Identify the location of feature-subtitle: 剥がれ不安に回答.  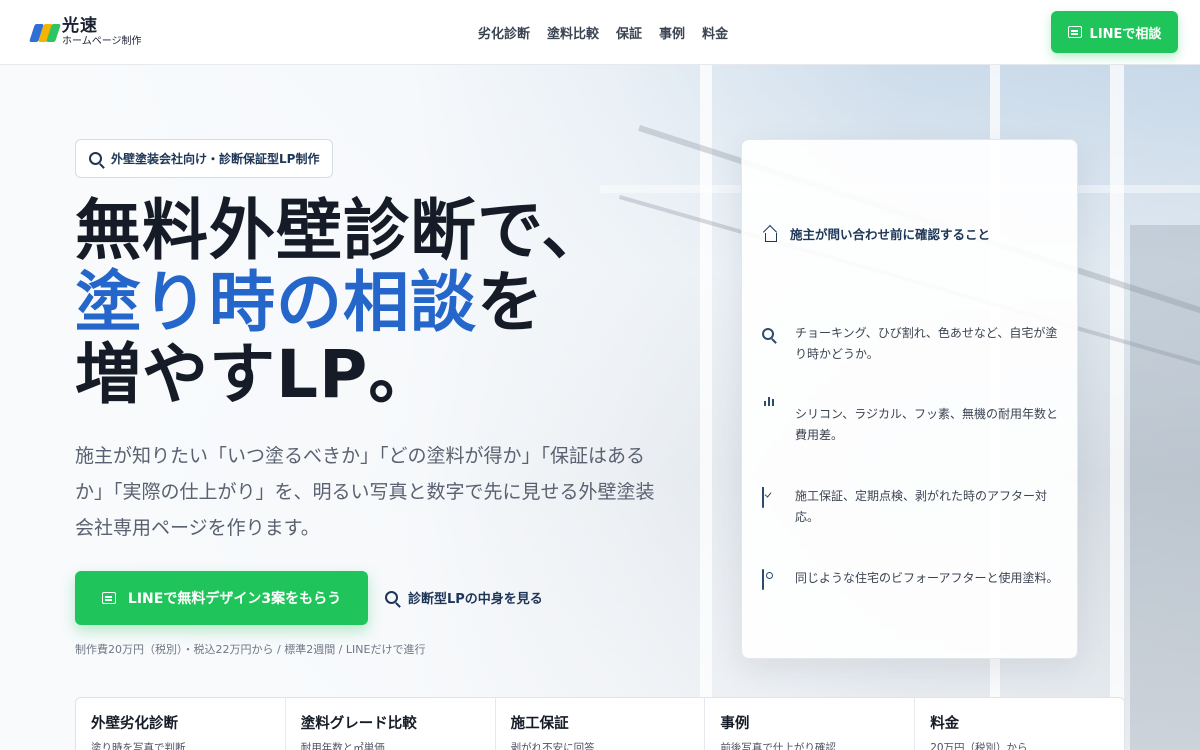
(552, 746).